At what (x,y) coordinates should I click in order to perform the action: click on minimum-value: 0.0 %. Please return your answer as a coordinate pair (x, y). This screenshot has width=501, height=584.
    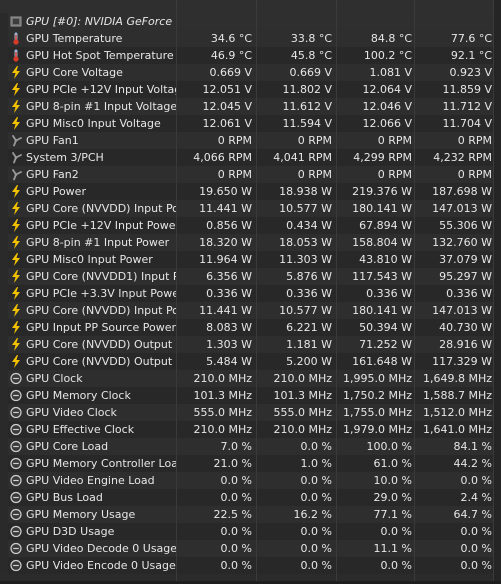
    Looking at the image, I should click on (316, 497).